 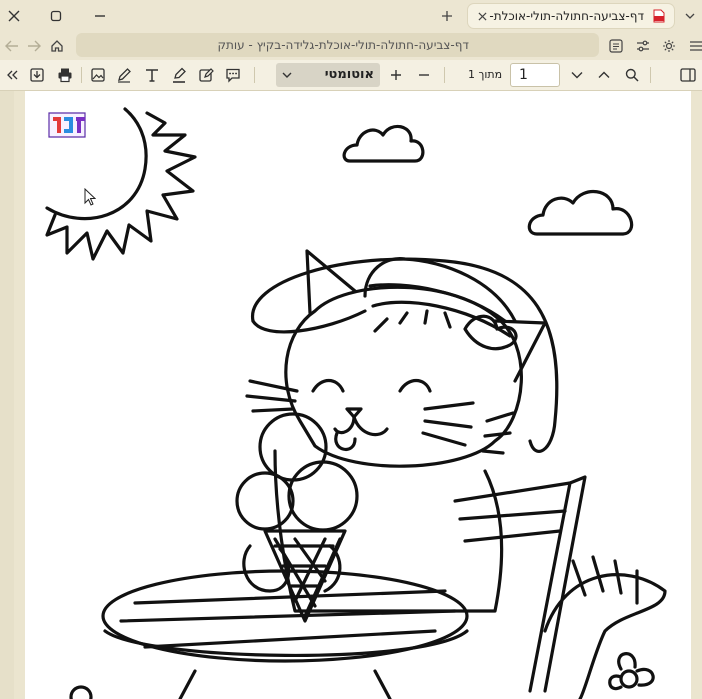 I want to click on save-download-icon, so click(x=37, y=75).